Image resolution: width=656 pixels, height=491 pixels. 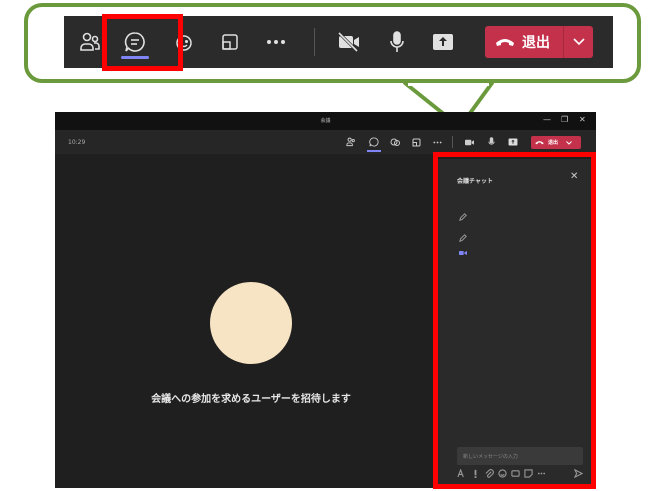 I want to click on minimize-button: —, so click(x=547, y=120).